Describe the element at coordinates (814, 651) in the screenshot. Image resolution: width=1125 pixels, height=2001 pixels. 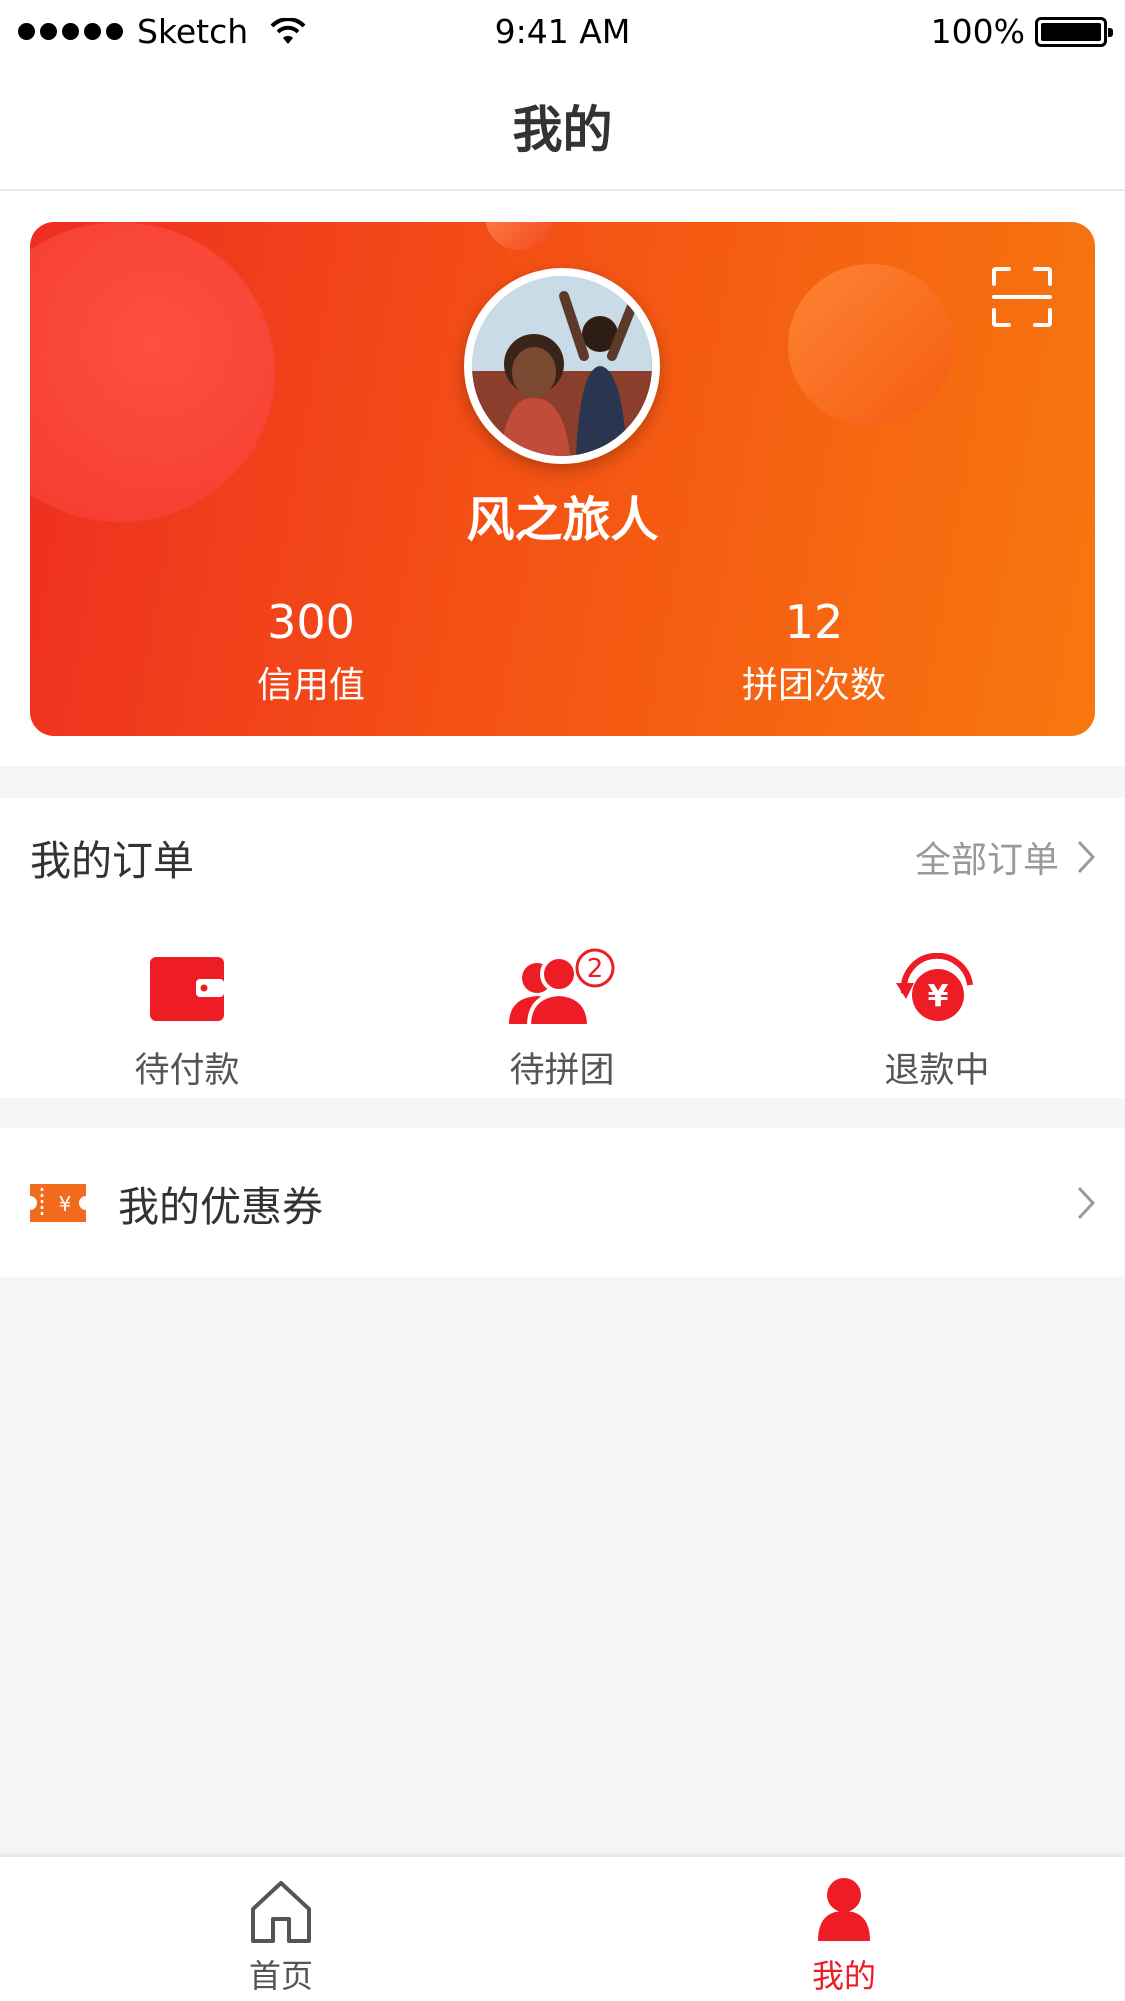
I see `group-count-stat: 12 拼团次数` at that location.